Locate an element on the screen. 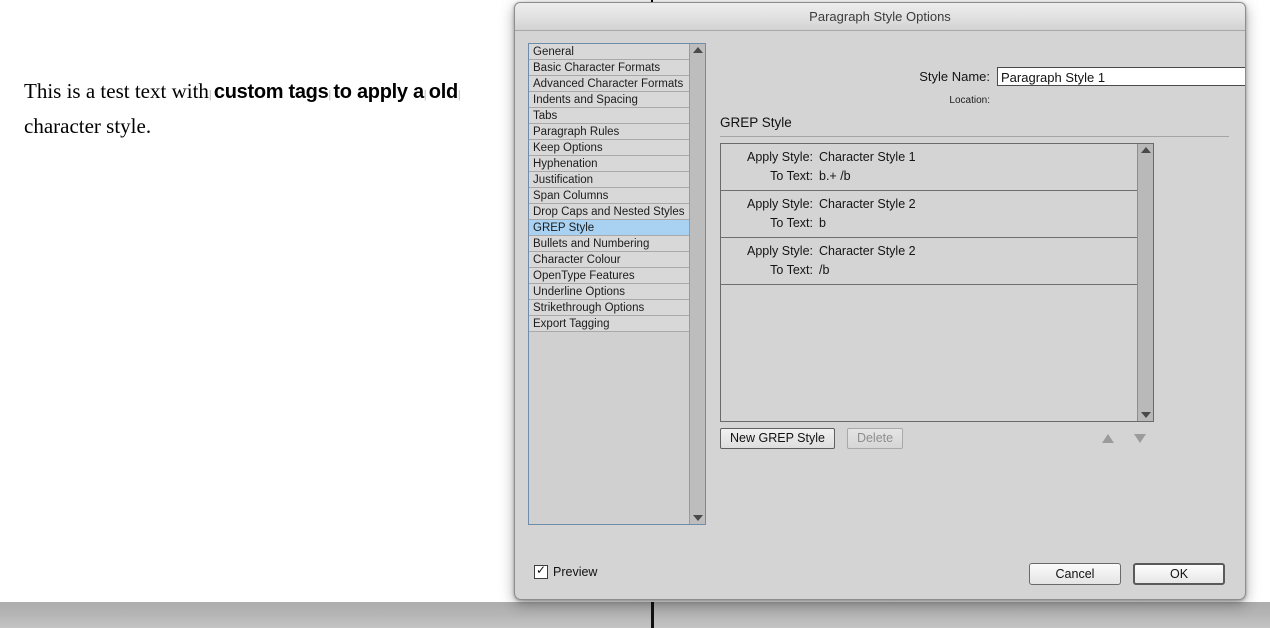 The image size is (1270, 628). sidebar-item: Strikethrough Options is located at coordinates (609, 308).